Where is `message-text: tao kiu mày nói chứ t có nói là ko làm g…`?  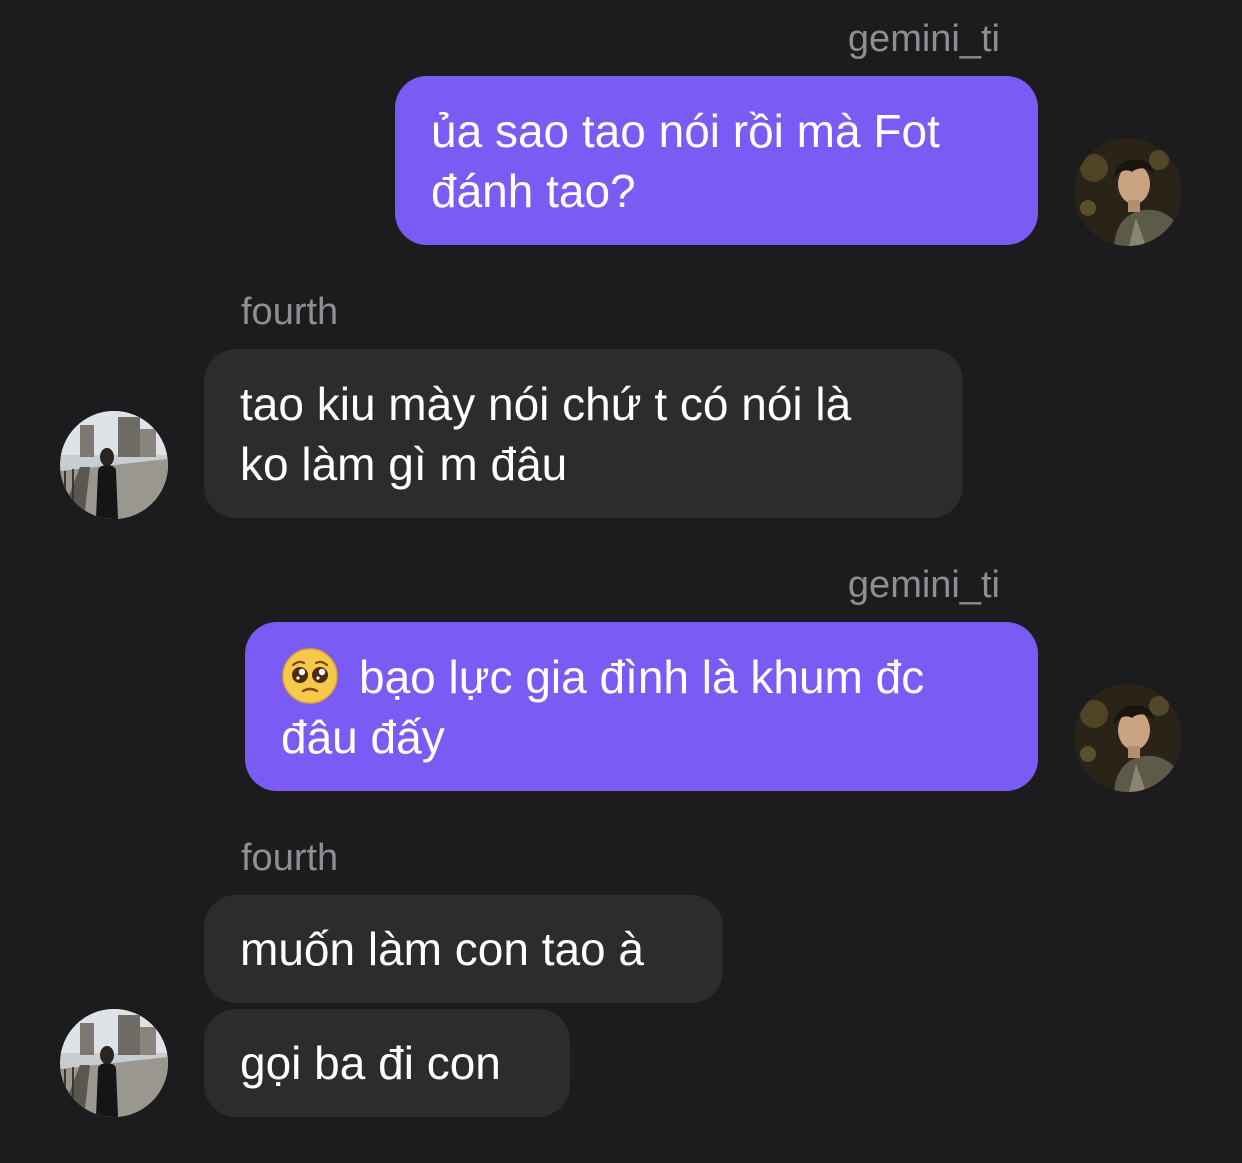 message-text: tao kiu mày nói chứ t có nói là ko làm g… is located at coordinates (546, 433).